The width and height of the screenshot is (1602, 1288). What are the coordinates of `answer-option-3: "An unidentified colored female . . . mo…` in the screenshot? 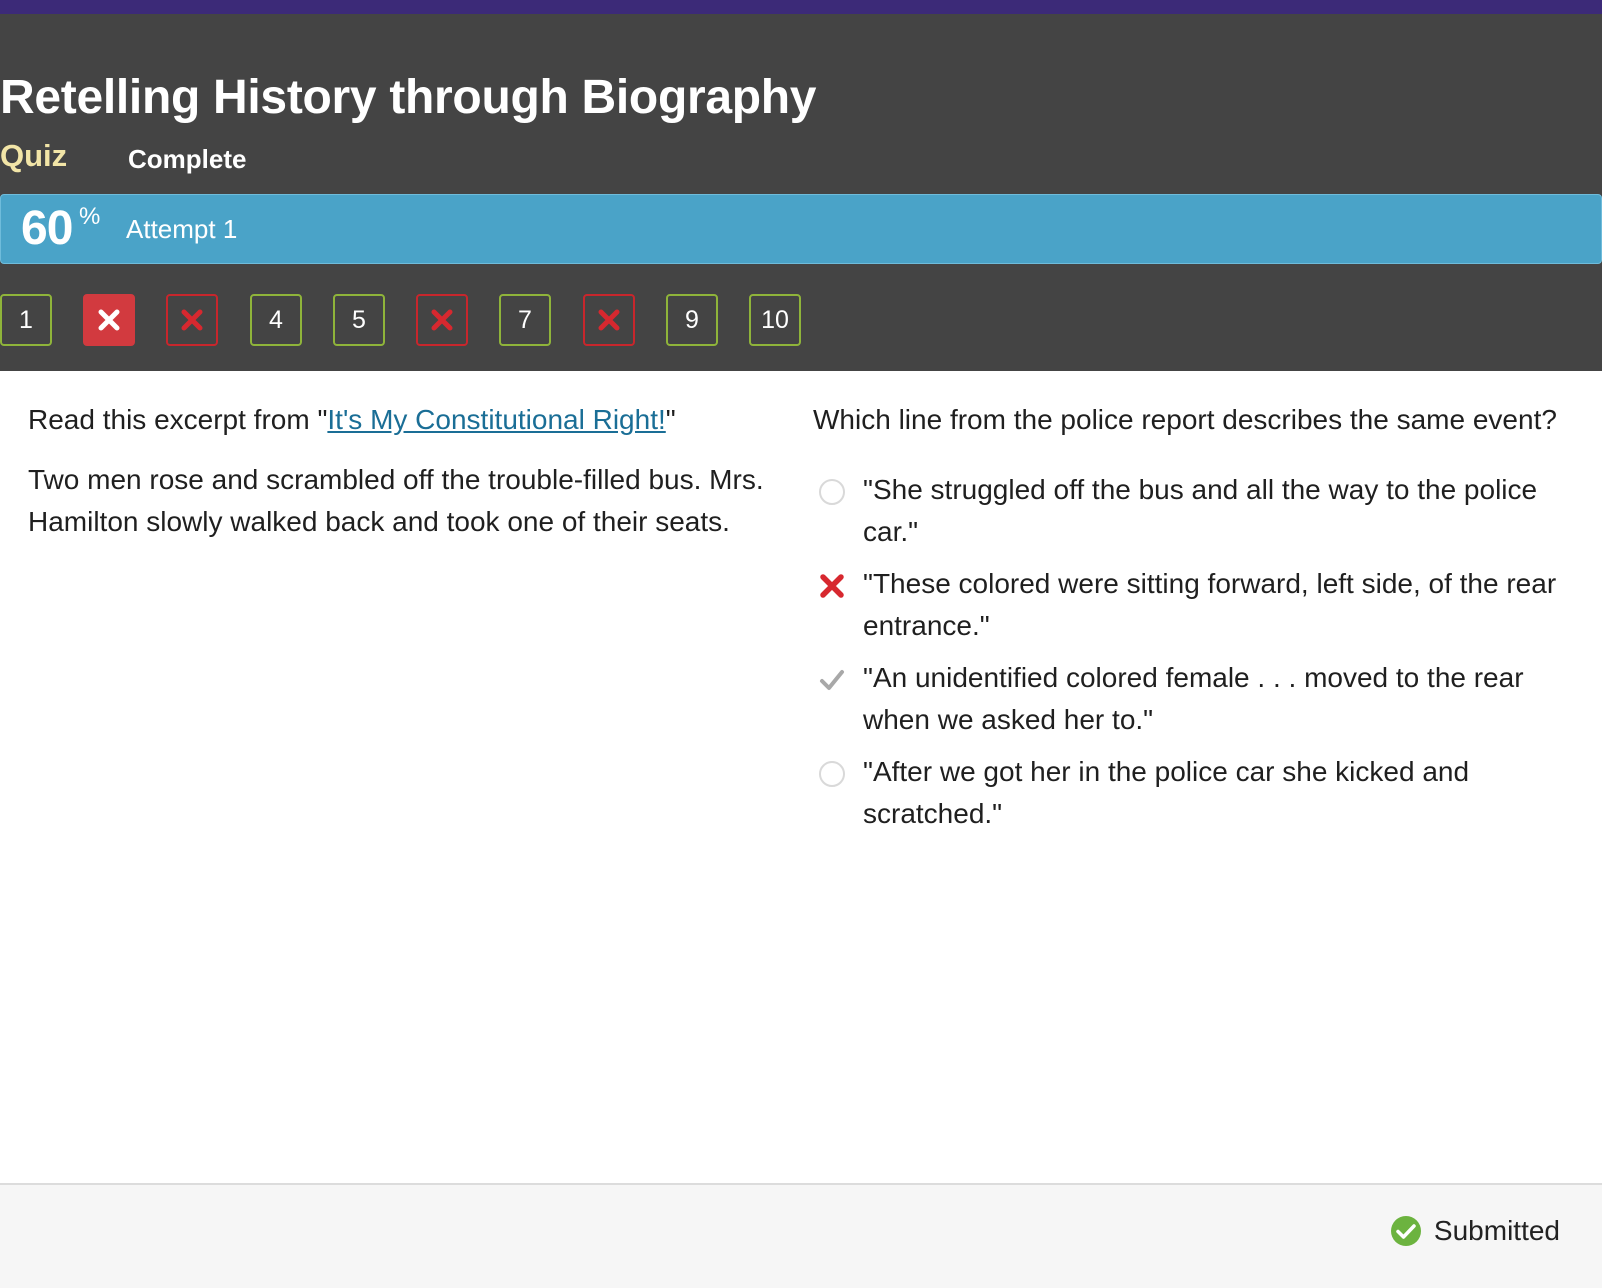 It's located at (1193, 699).